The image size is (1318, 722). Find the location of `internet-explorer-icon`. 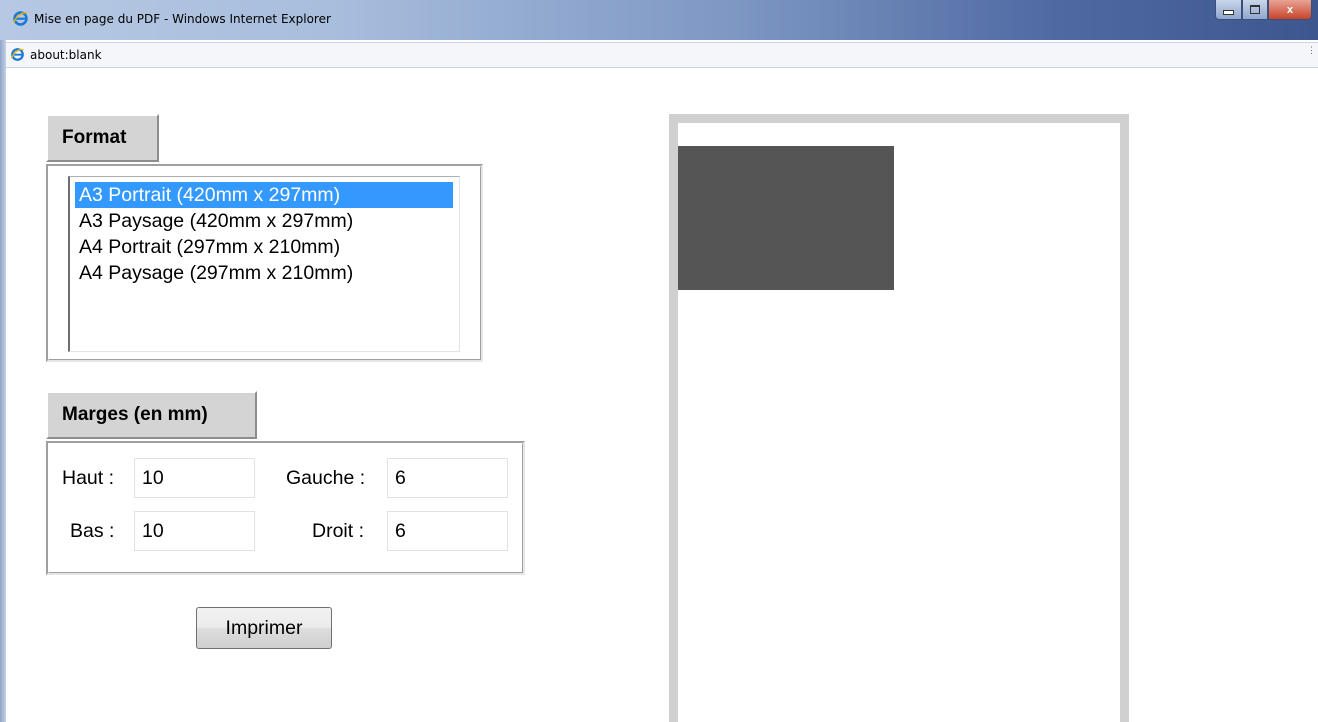

internet-explorer-icon is located at coordinates (20, 18).